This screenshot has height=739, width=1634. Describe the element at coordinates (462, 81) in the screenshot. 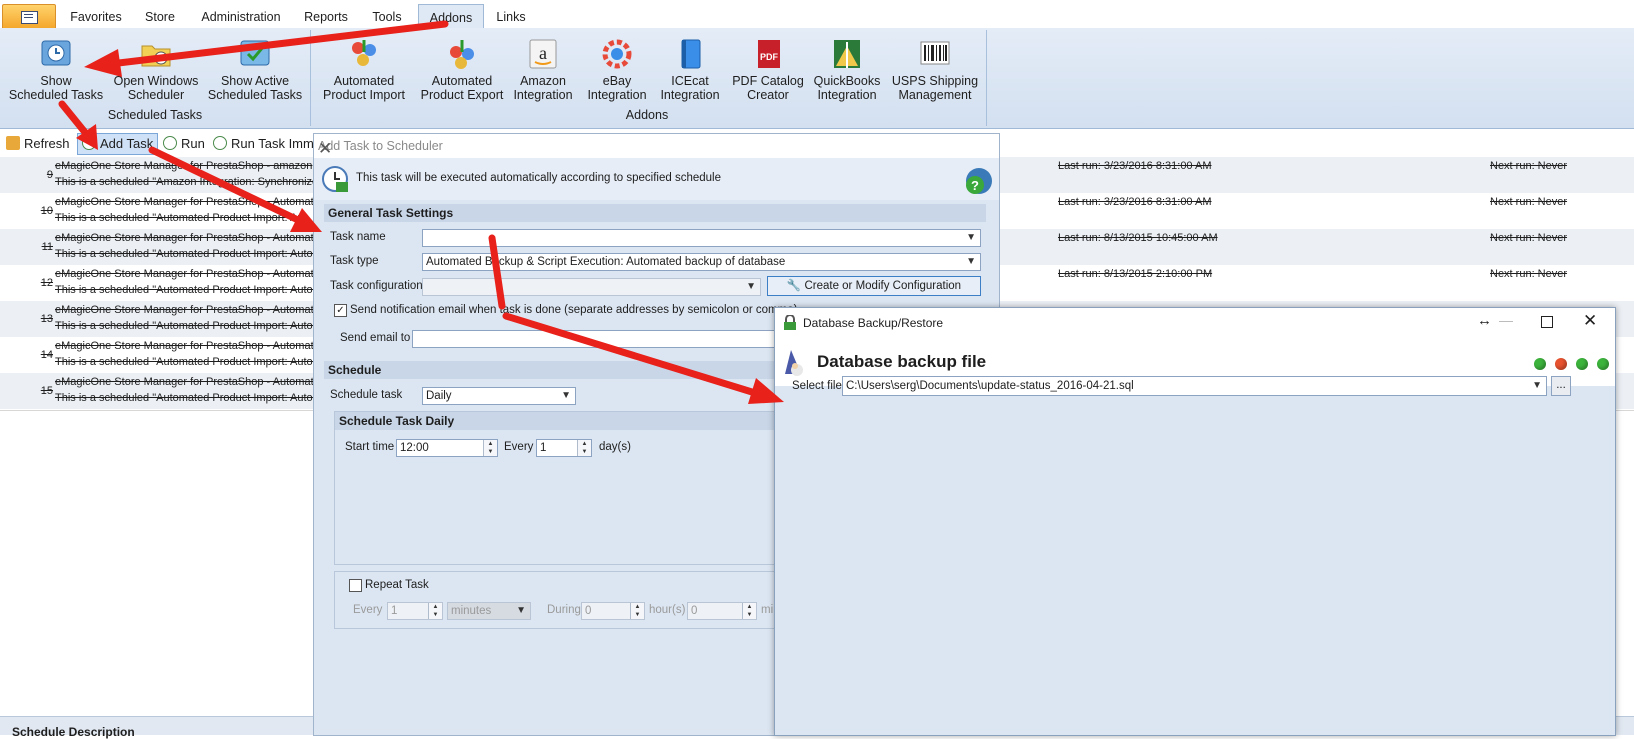

I see `button-label: Automated` at that location.